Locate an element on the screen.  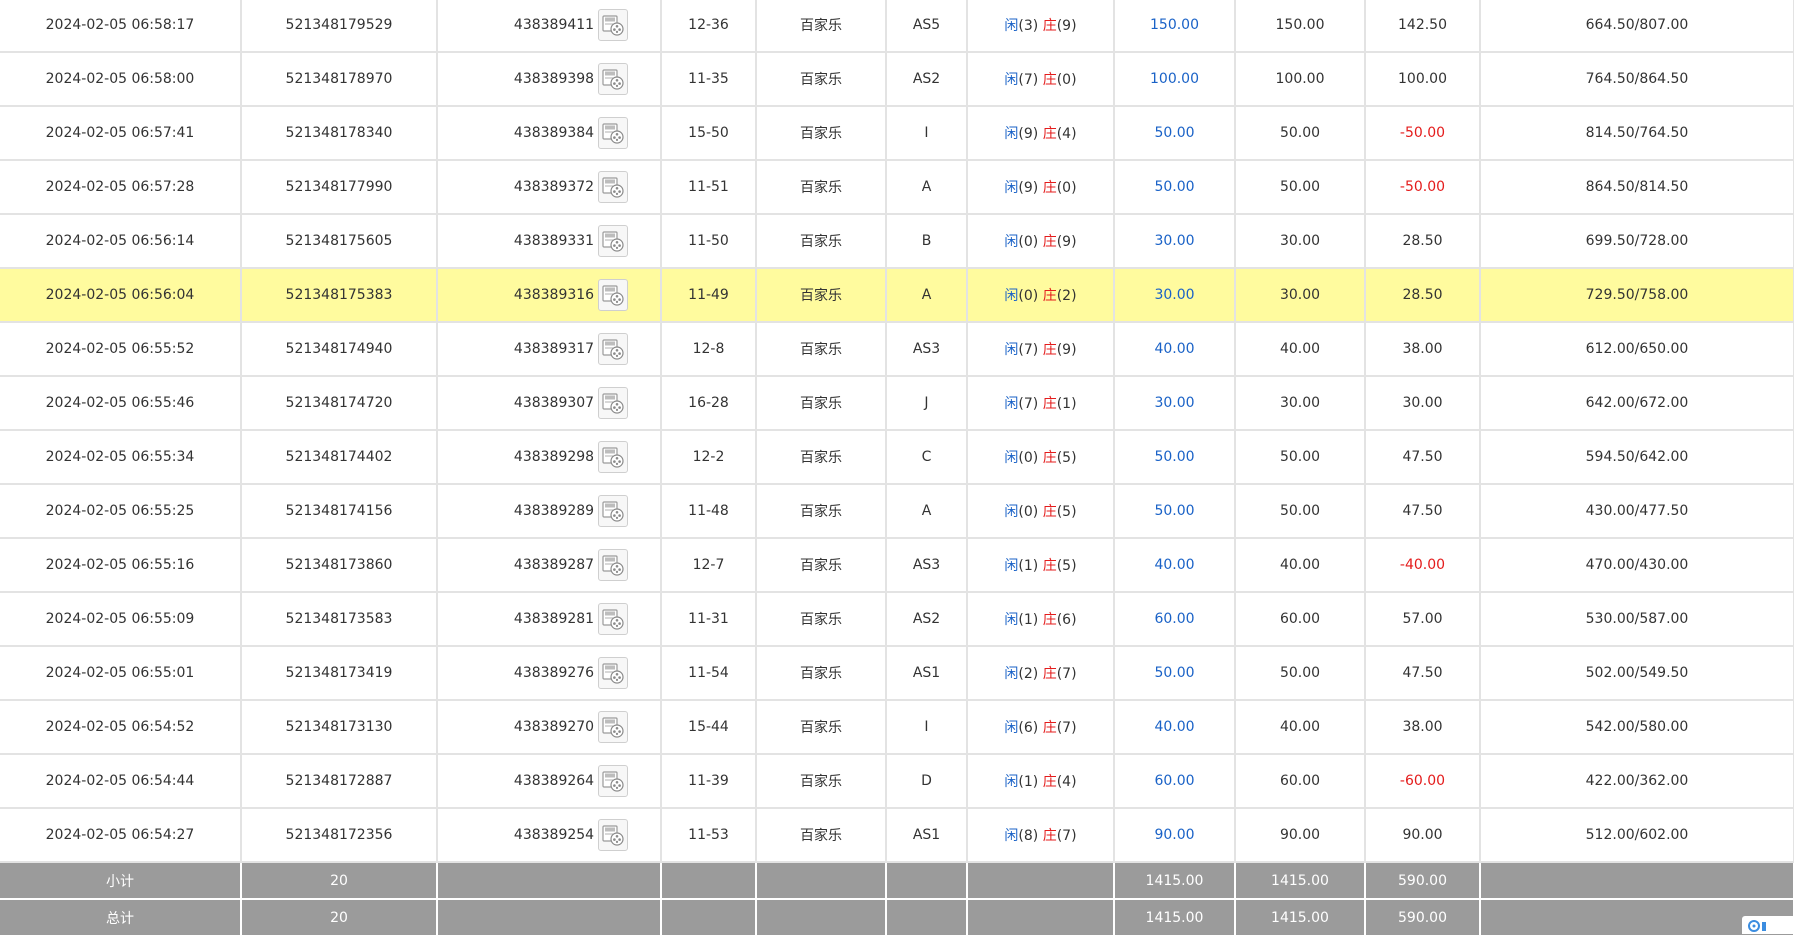
round-wrap: 438389298 is located at coordinates (571, 457).